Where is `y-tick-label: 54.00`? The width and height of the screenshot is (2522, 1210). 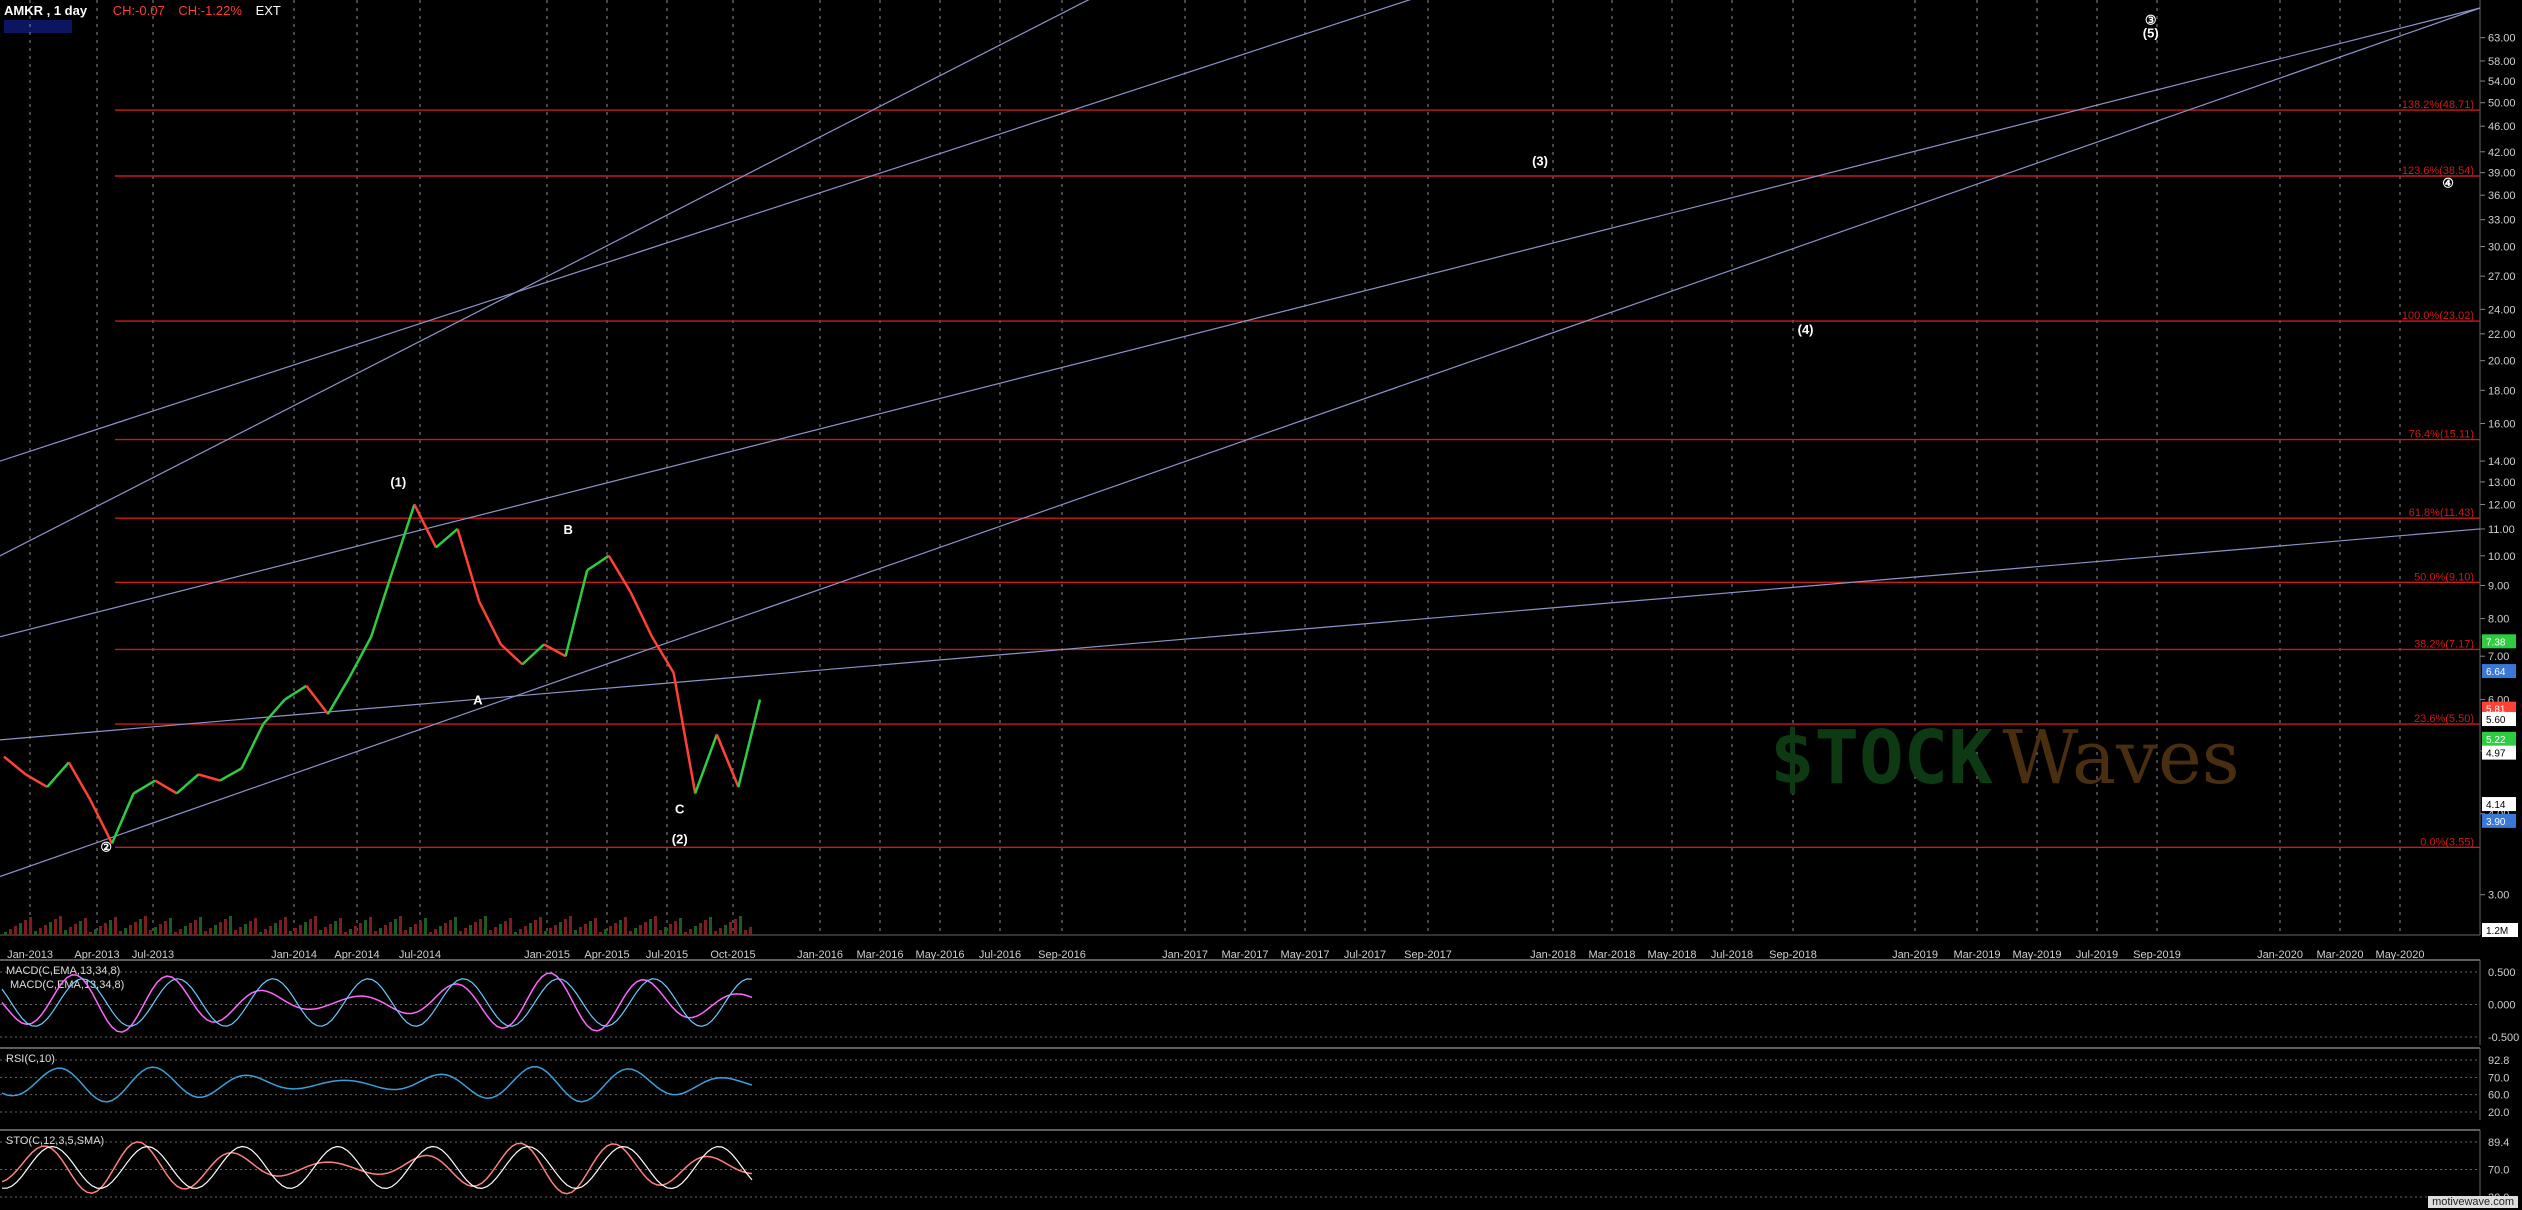 y-tick-label: 54.00 is located at coordinates (2502, 82).